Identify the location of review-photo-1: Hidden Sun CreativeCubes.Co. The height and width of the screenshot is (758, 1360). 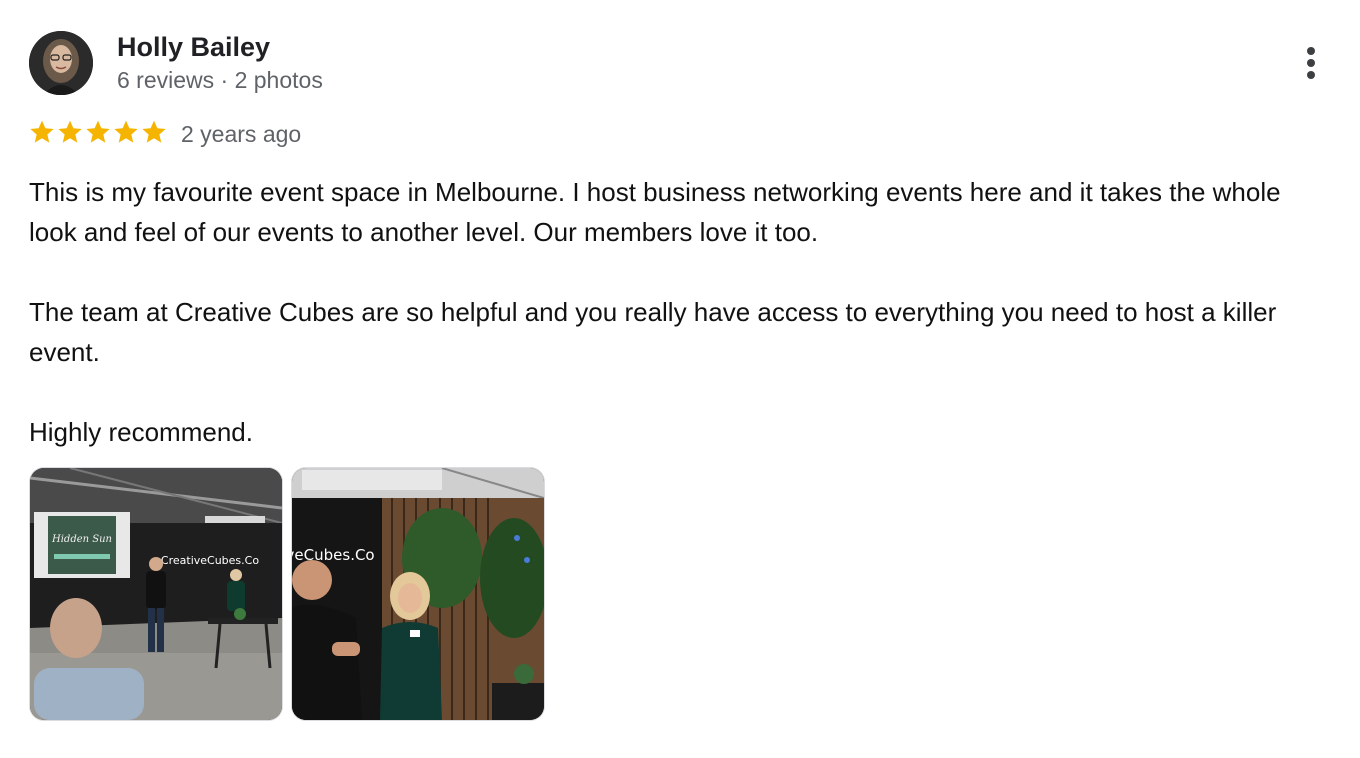
(156, 594).